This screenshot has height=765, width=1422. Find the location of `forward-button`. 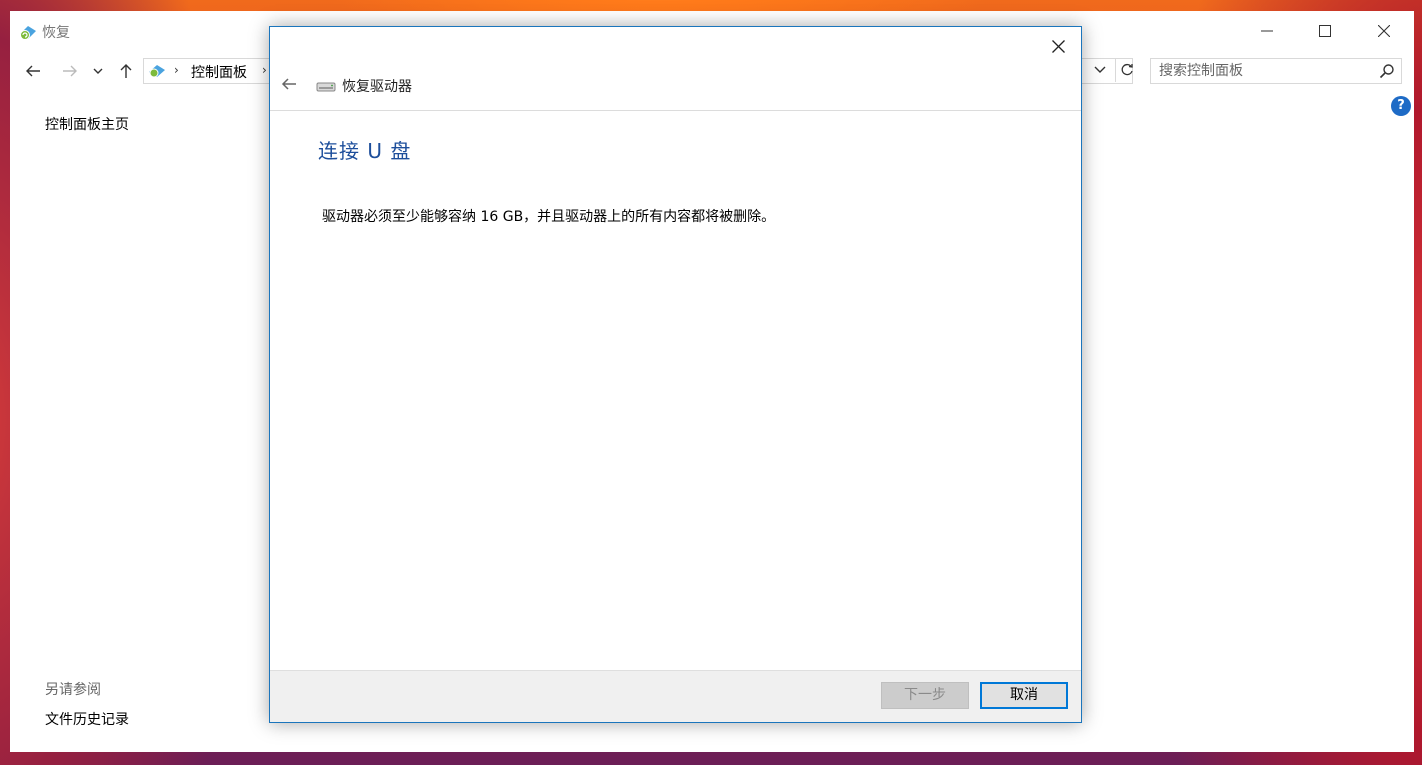

forward-button is located at coordinates (70, 71).